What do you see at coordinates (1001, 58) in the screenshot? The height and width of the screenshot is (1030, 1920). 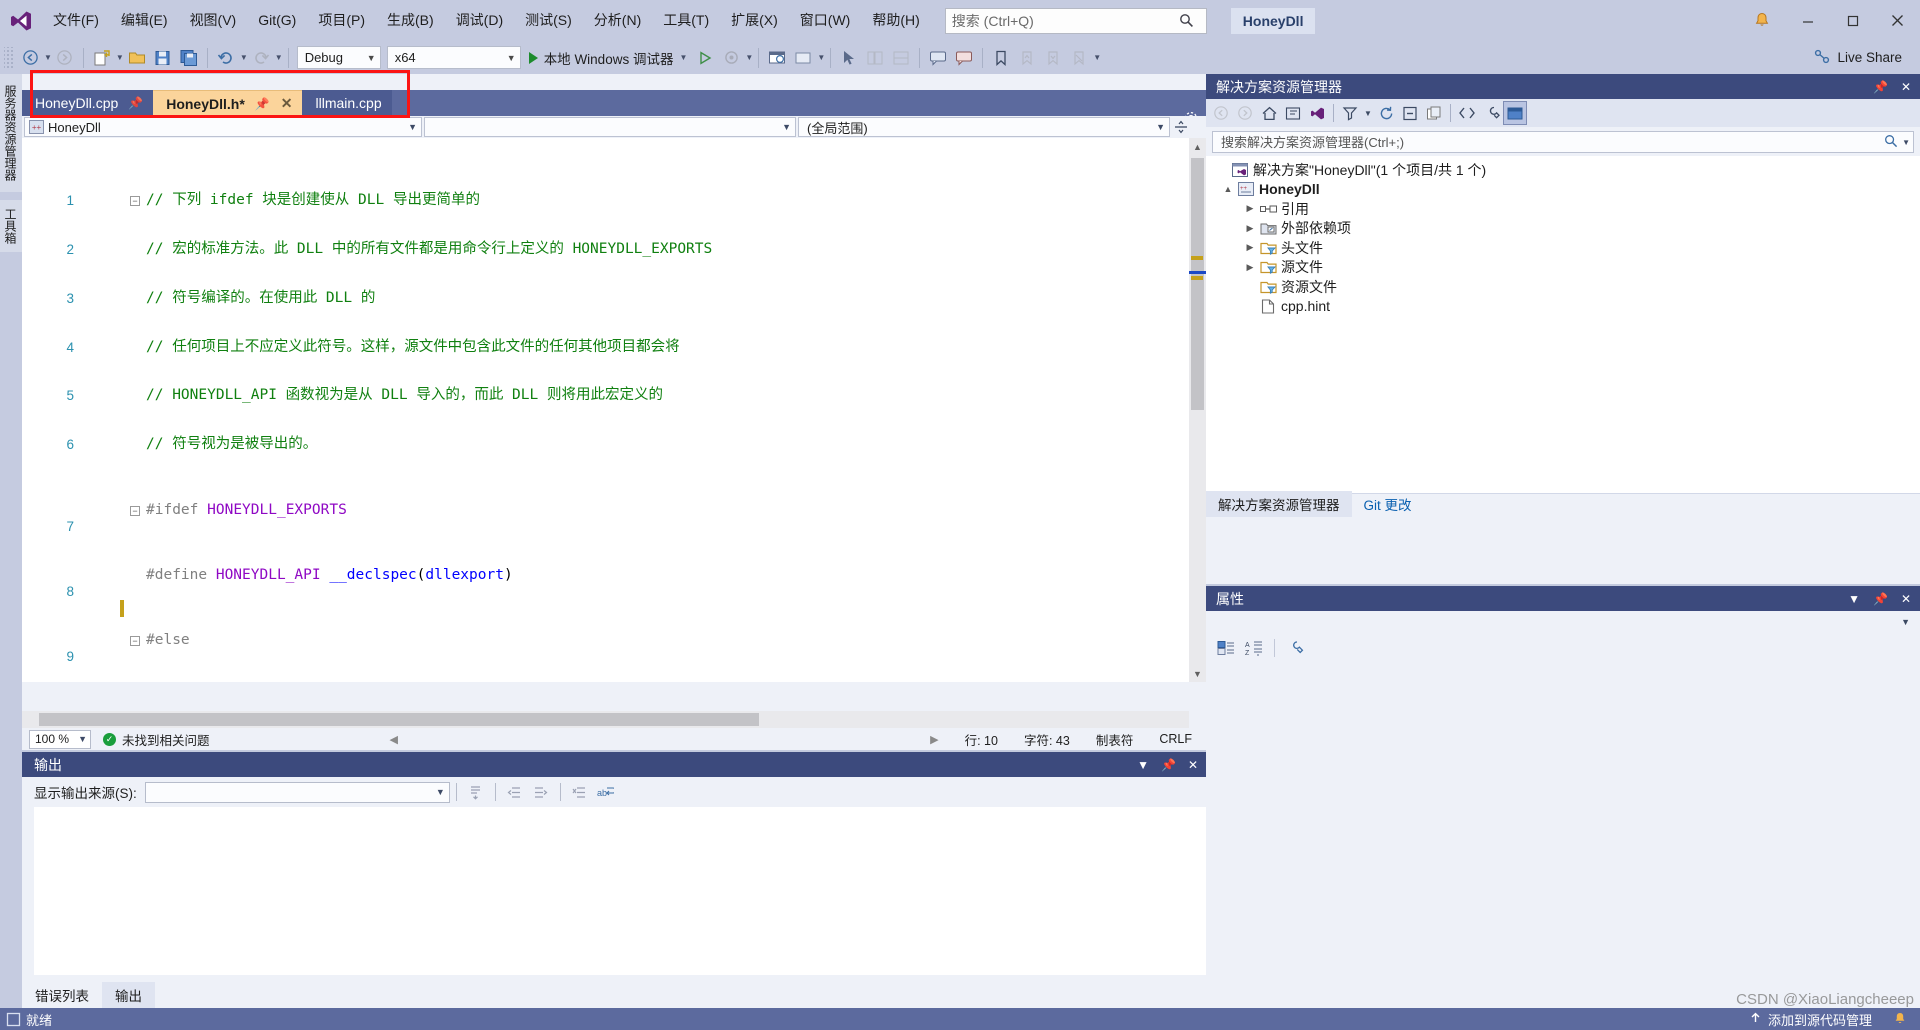 I see `bookmark-icon` at bounding box center [1001, 58].